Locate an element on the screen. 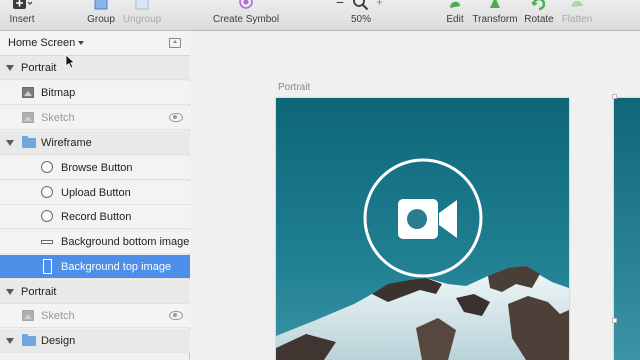  edit-label: Edit is located at coordinates (455, 19).